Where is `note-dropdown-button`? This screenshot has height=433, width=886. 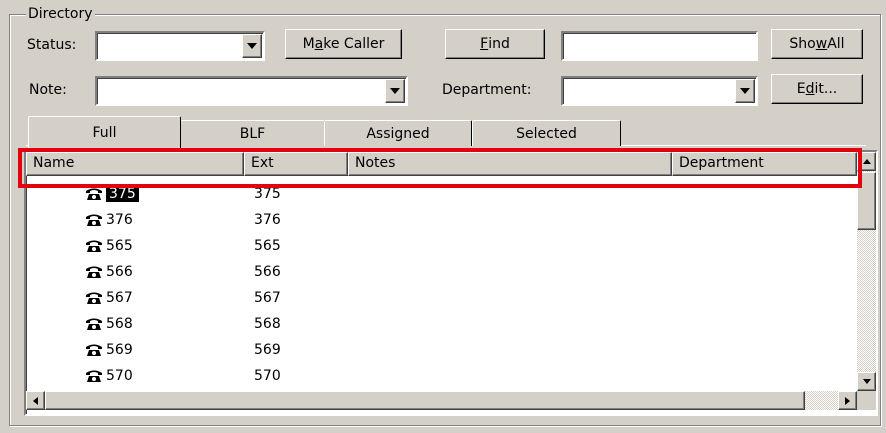
note-dropdown-button is located at coordinates (395, 91).